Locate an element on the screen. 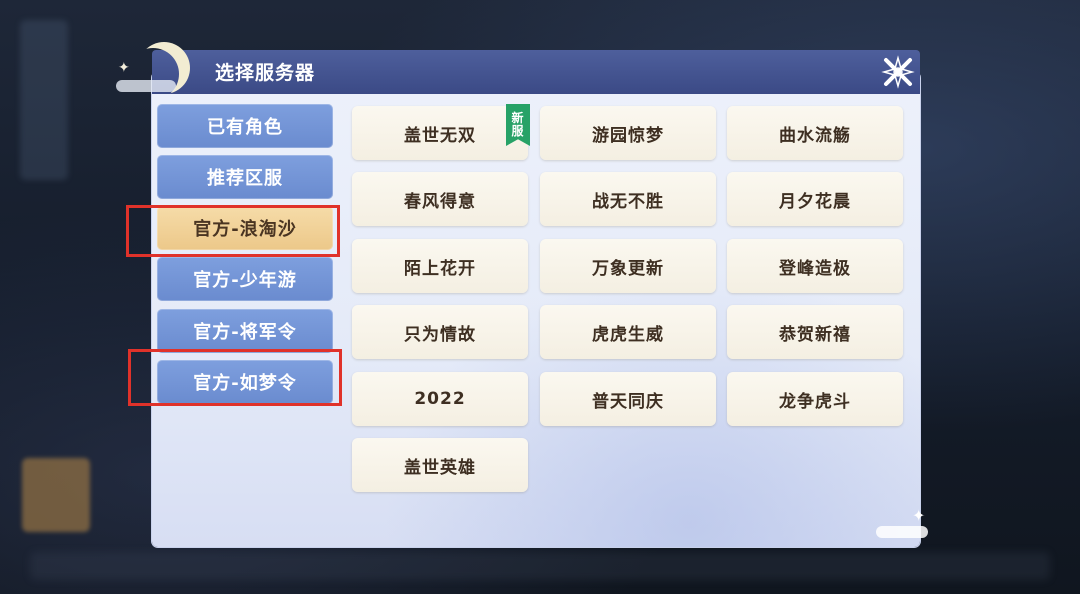  close-icon is located at coordinates (898, 72).